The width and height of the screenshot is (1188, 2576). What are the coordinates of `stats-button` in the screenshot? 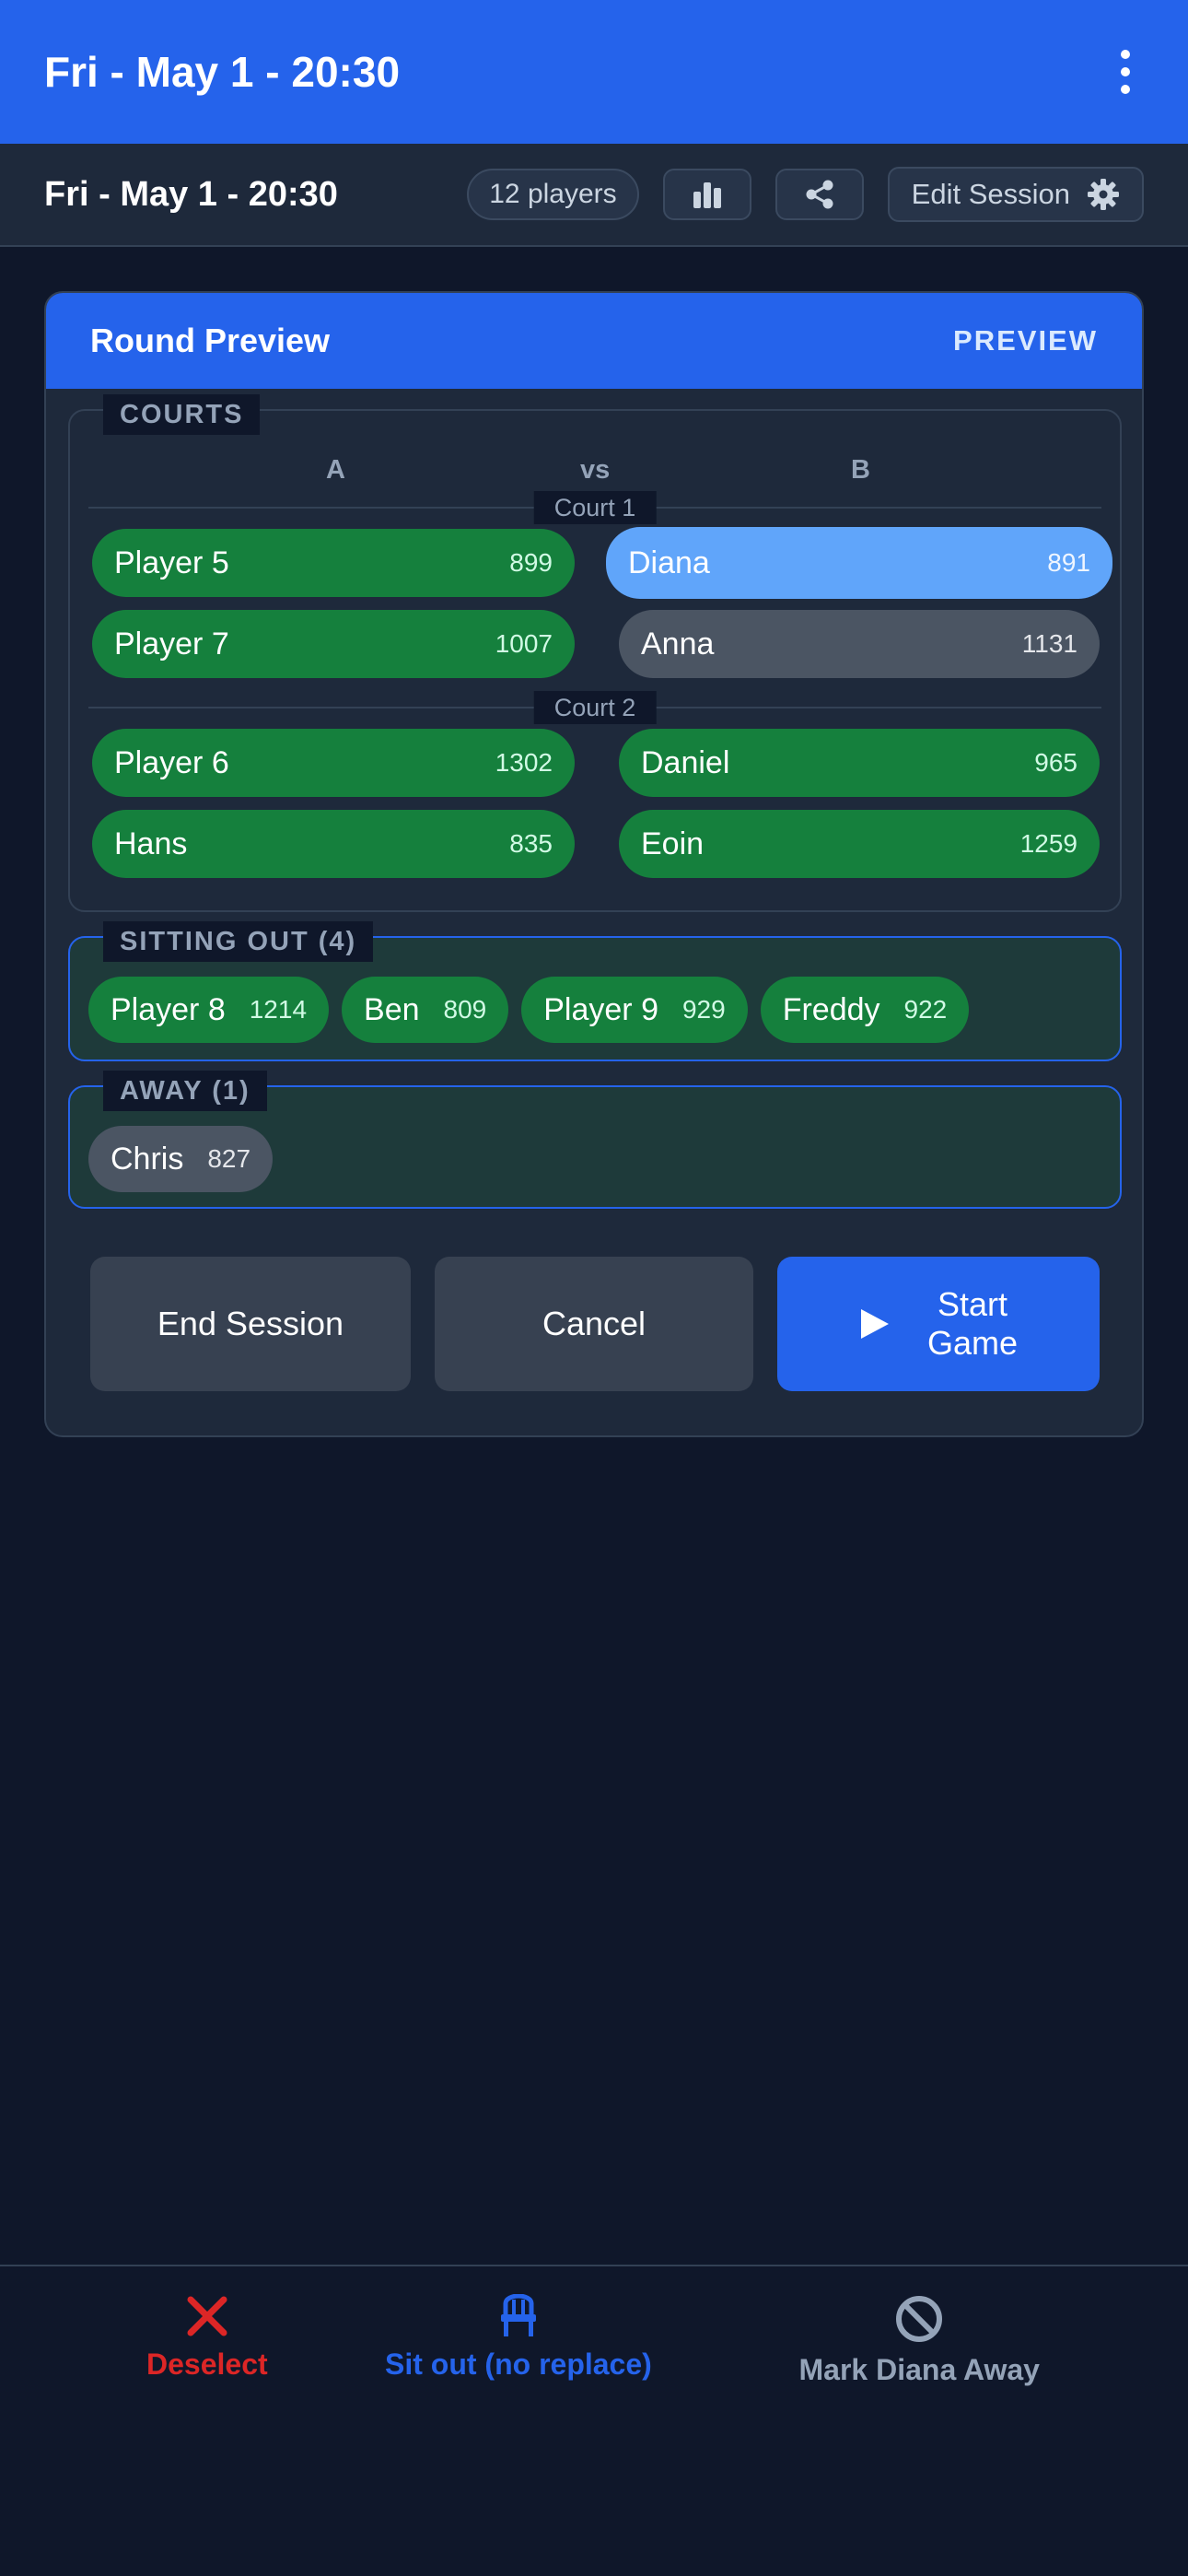 It's located at (706, 195).